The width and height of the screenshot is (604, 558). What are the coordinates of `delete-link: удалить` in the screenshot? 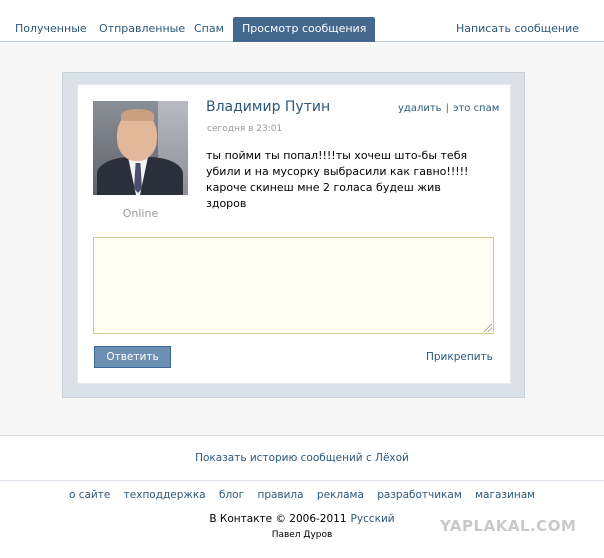 It's located at (420, 108).